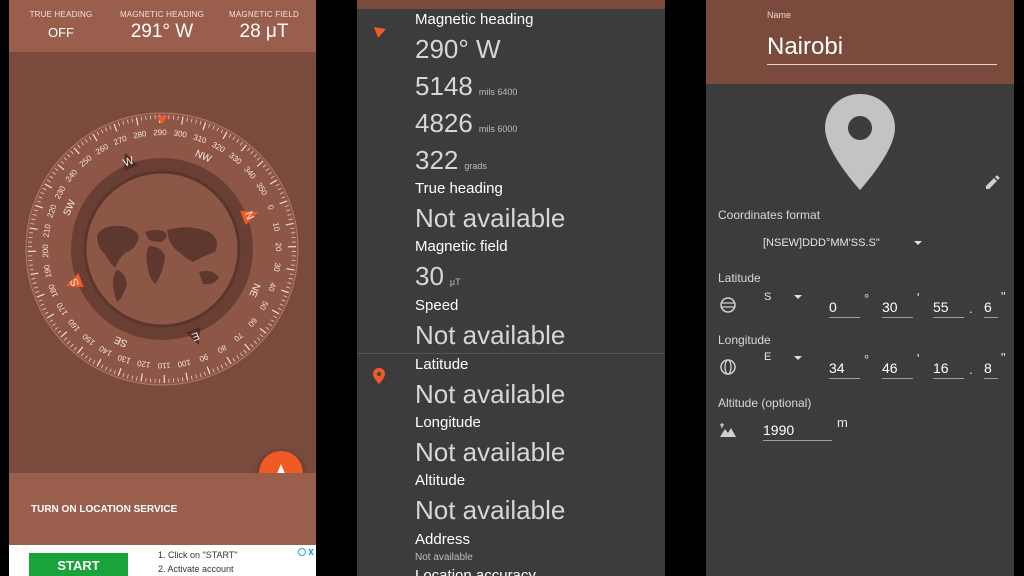  I want to click on address-label: Address, so click(443, 539).